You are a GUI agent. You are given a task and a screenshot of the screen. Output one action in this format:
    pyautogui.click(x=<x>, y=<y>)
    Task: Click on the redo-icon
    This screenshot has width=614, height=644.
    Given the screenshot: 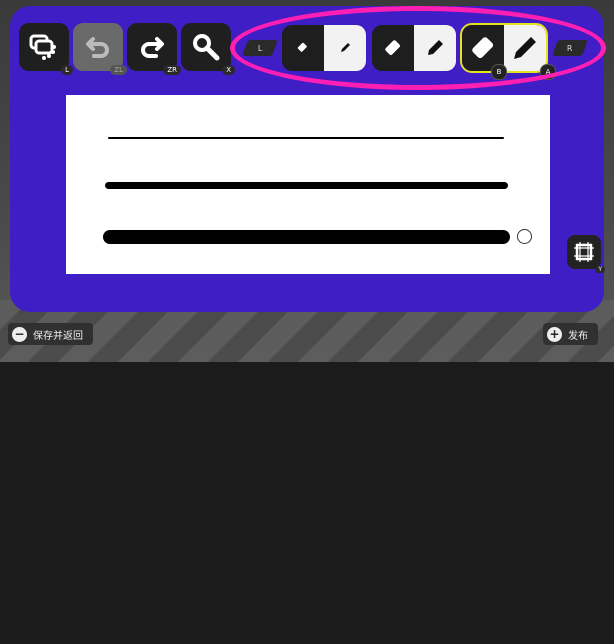 What is the action you would take?
    pyautogui.click(x=152, y=47)
    